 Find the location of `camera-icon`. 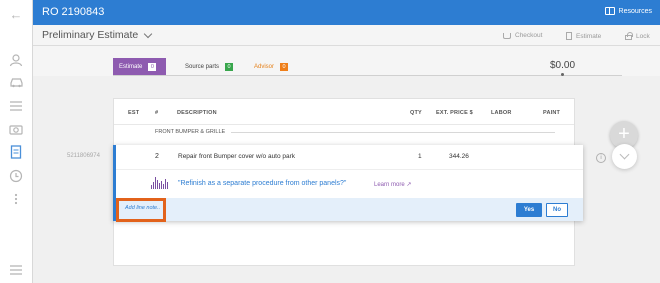

camera-icon is located at coordinates (16, 129).